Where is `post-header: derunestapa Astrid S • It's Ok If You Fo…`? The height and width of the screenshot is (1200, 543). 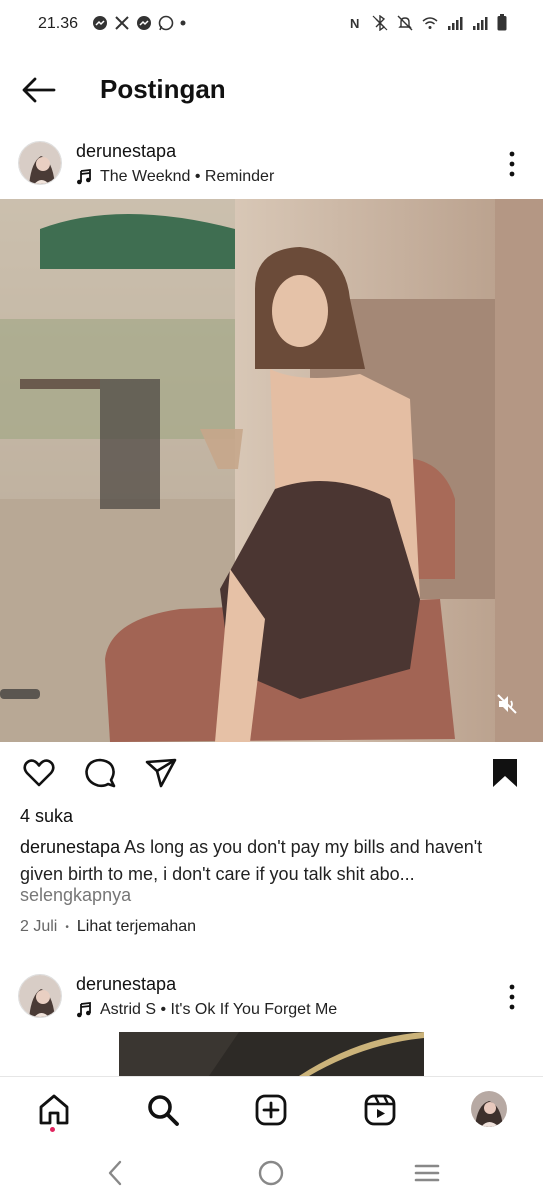 post-header: derunestapa Astrid S • It's Ok If You Fo… is located at coordinates (271, 1004).